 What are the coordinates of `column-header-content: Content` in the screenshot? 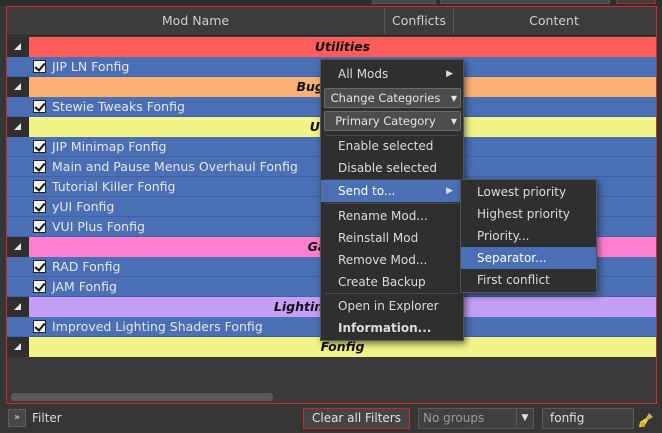 It's located at (554, 21).